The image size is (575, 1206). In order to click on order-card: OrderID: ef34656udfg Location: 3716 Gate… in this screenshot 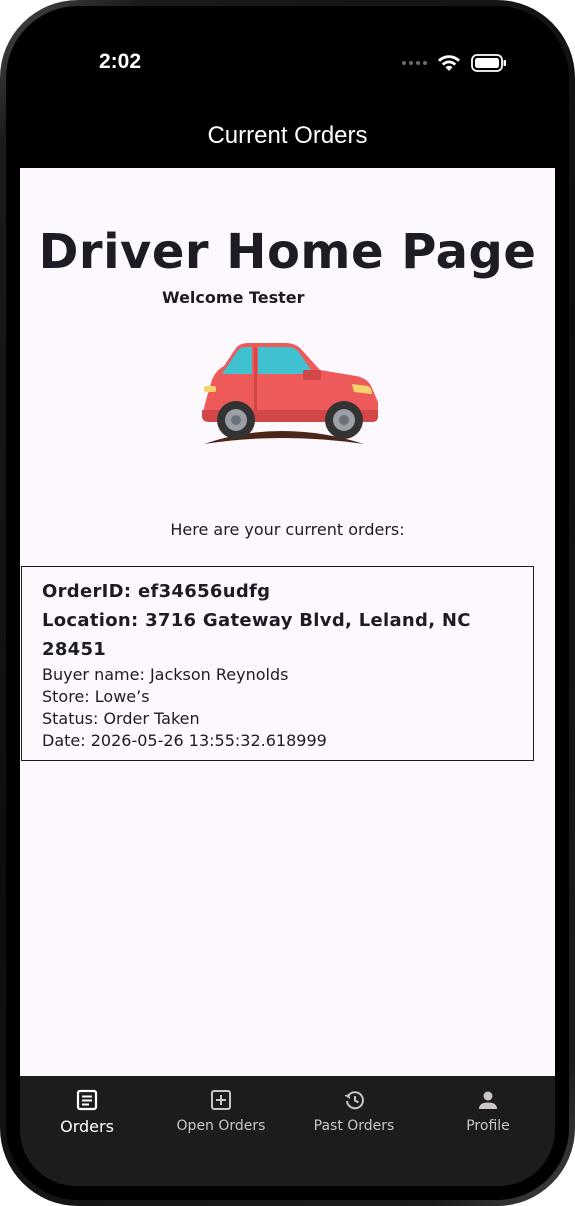, I will do `click(277, 663)`.